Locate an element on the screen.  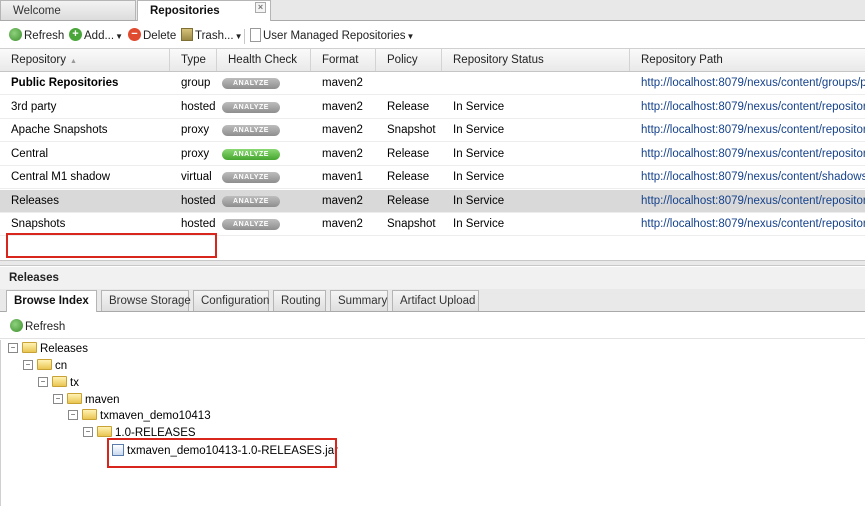
delete-button: − Delete is located at coordinates (152, 36).